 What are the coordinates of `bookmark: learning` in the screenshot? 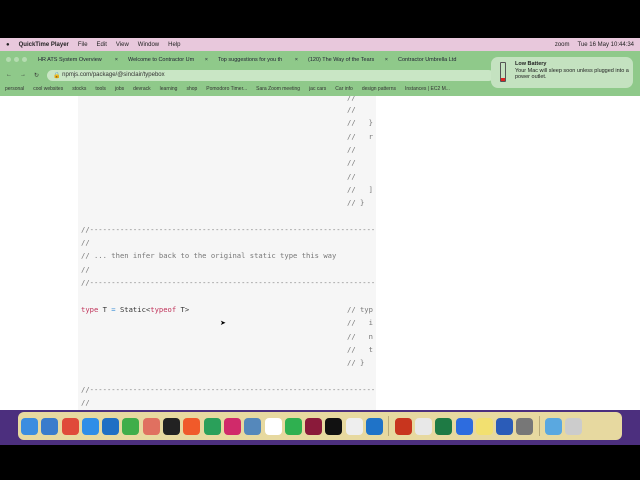 It's located at (169, 89).